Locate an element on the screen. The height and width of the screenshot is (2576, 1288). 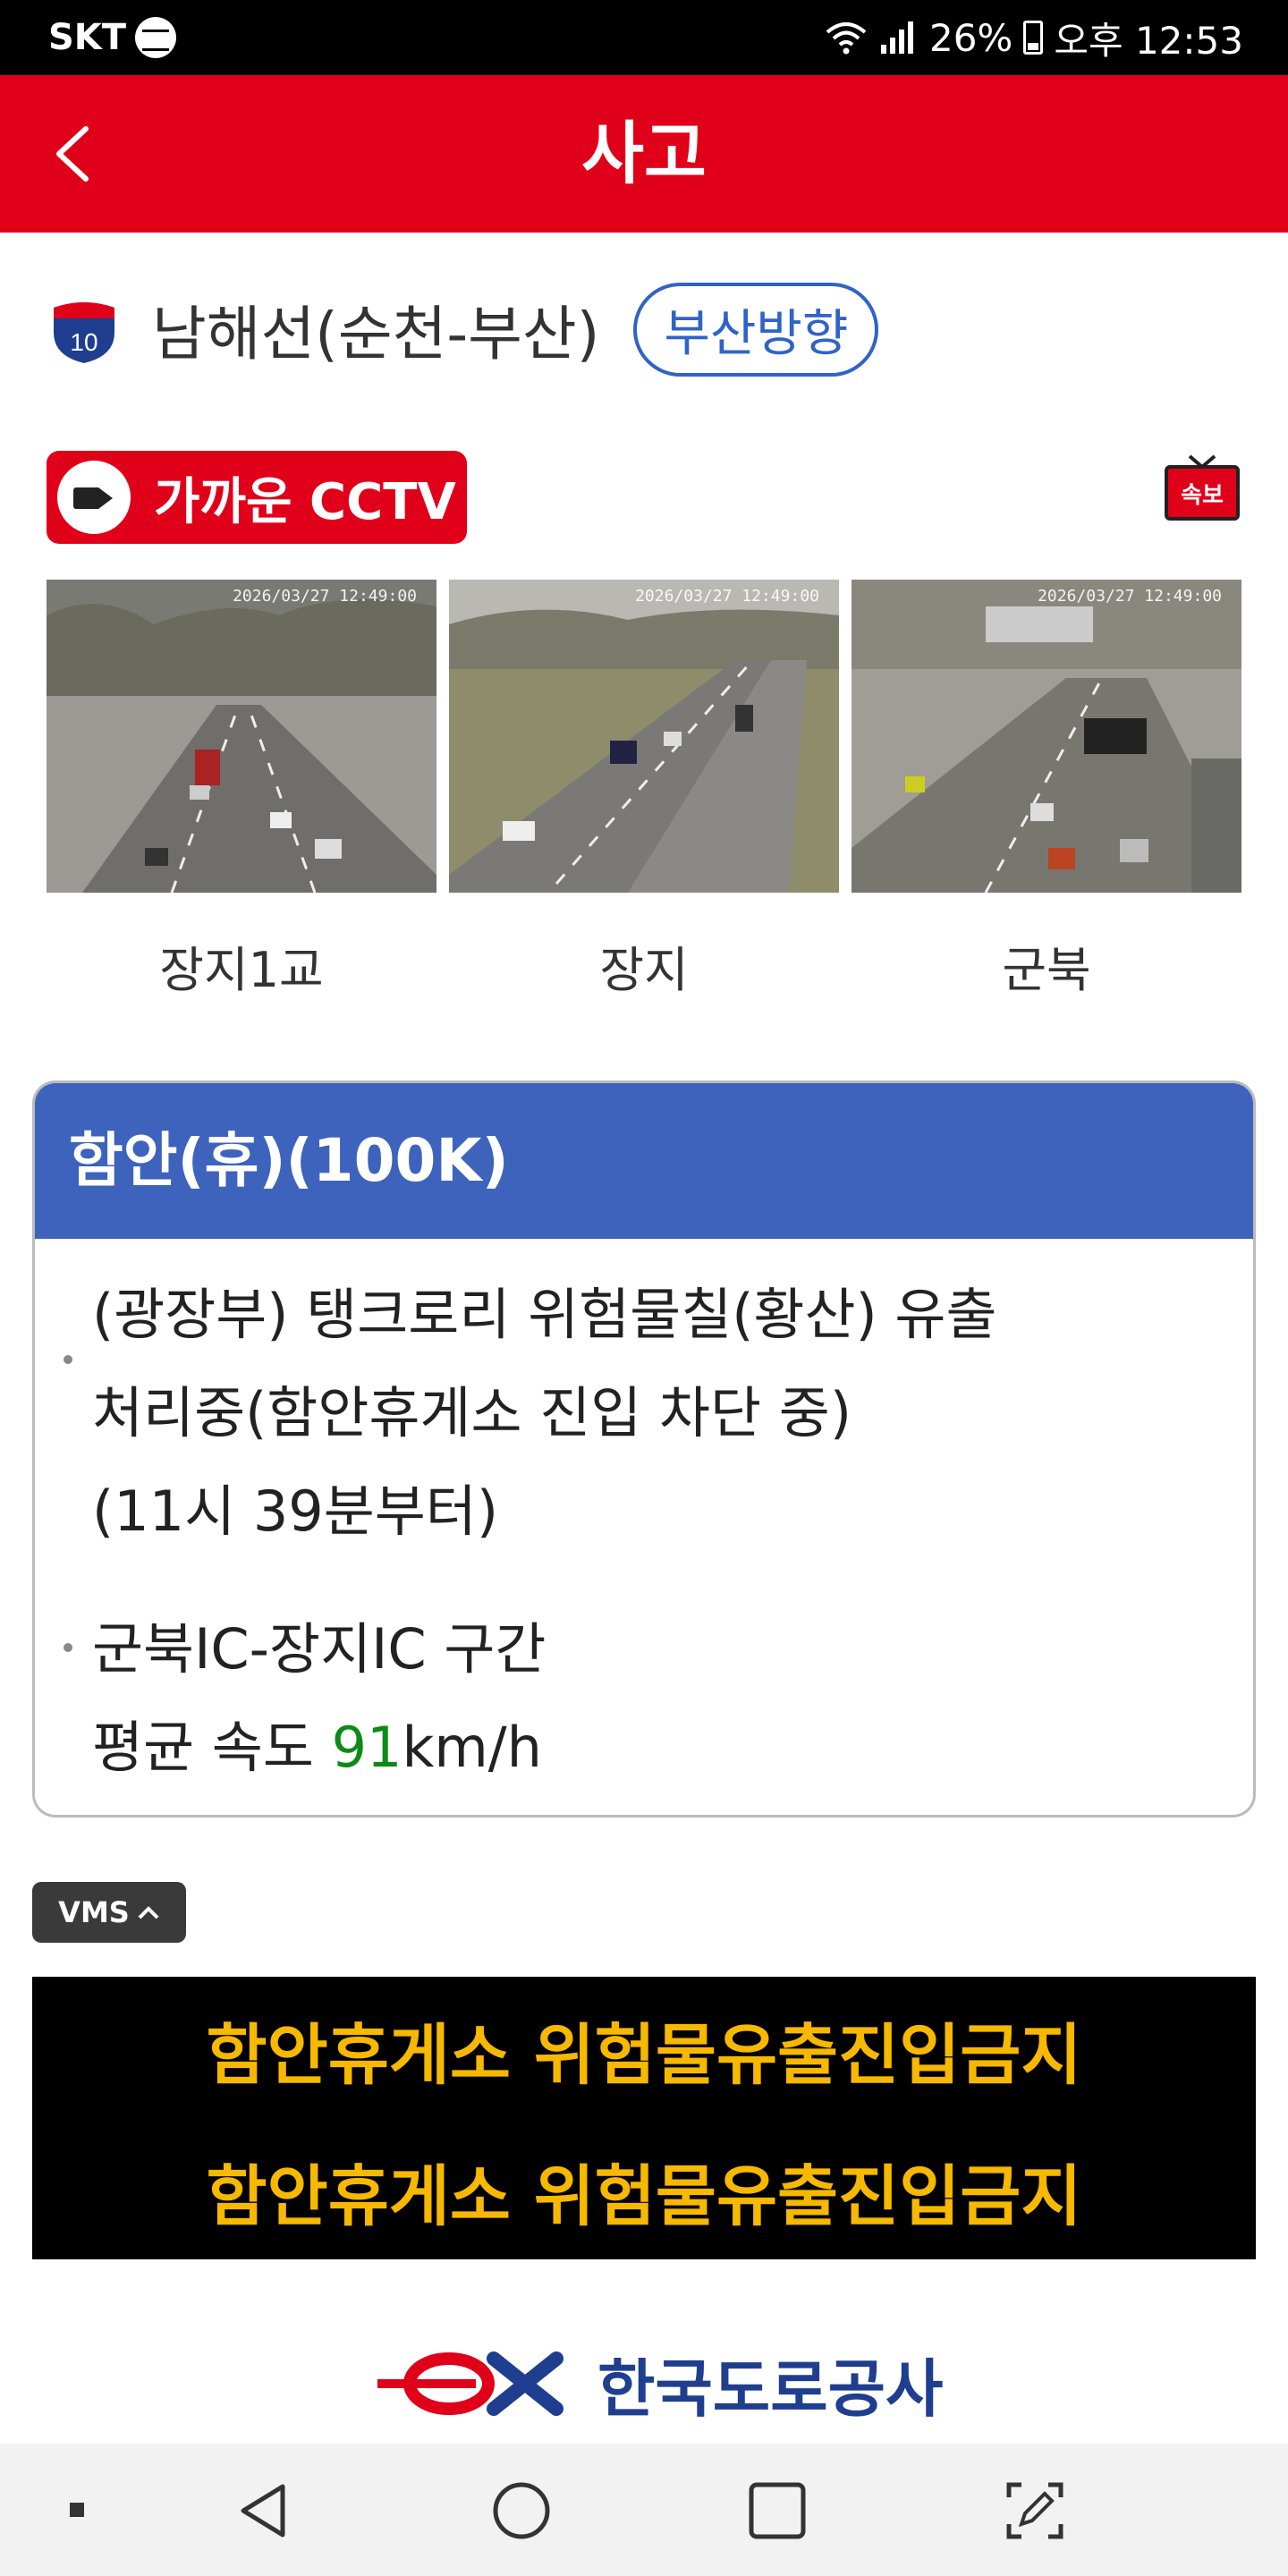
tworld-icon is located at coordinates (156, 37).